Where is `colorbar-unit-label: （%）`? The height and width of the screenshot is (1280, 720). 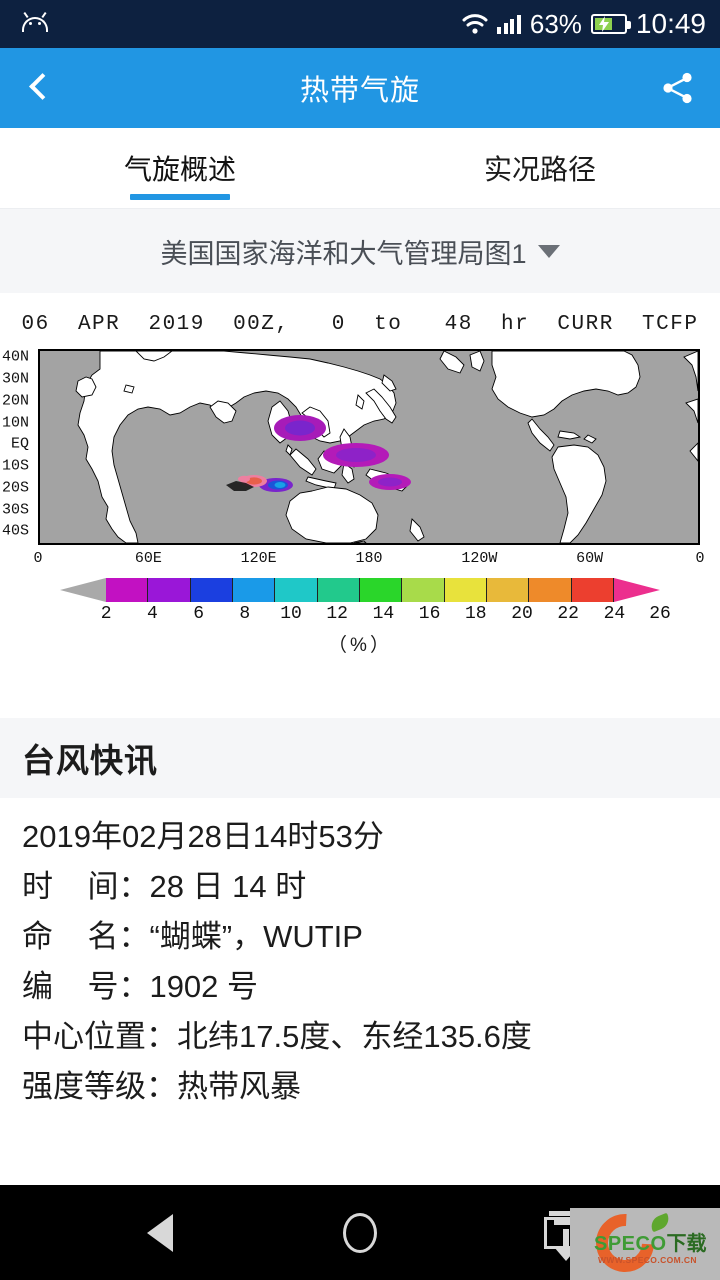
colorbar-unit-label: （%） is located at coordinates (360, 645).